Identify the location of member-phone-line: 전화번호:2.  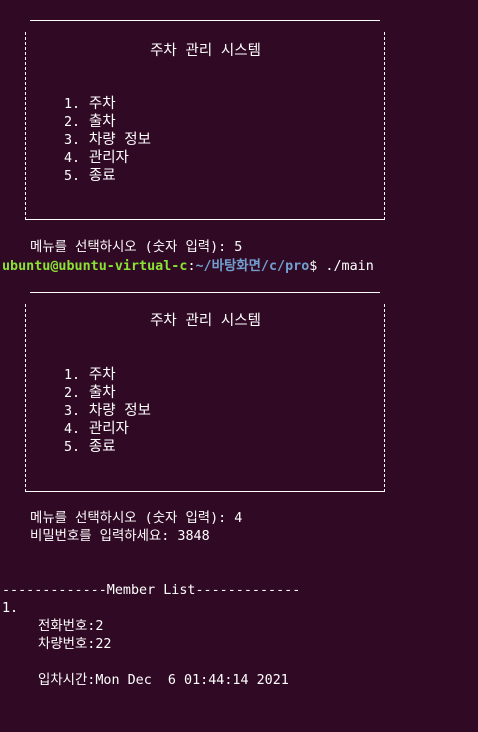
(70, 627).